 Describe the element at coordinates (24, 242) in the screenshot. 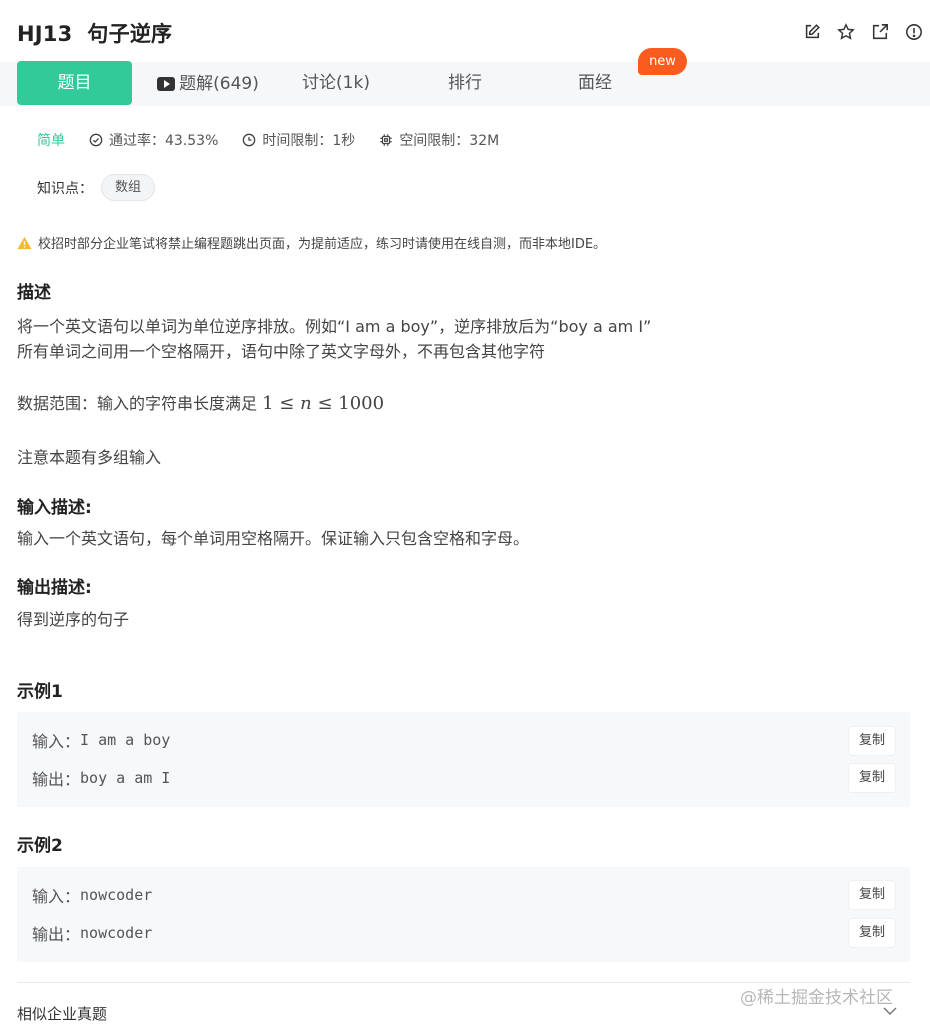

I see `warning-icon` at that location.